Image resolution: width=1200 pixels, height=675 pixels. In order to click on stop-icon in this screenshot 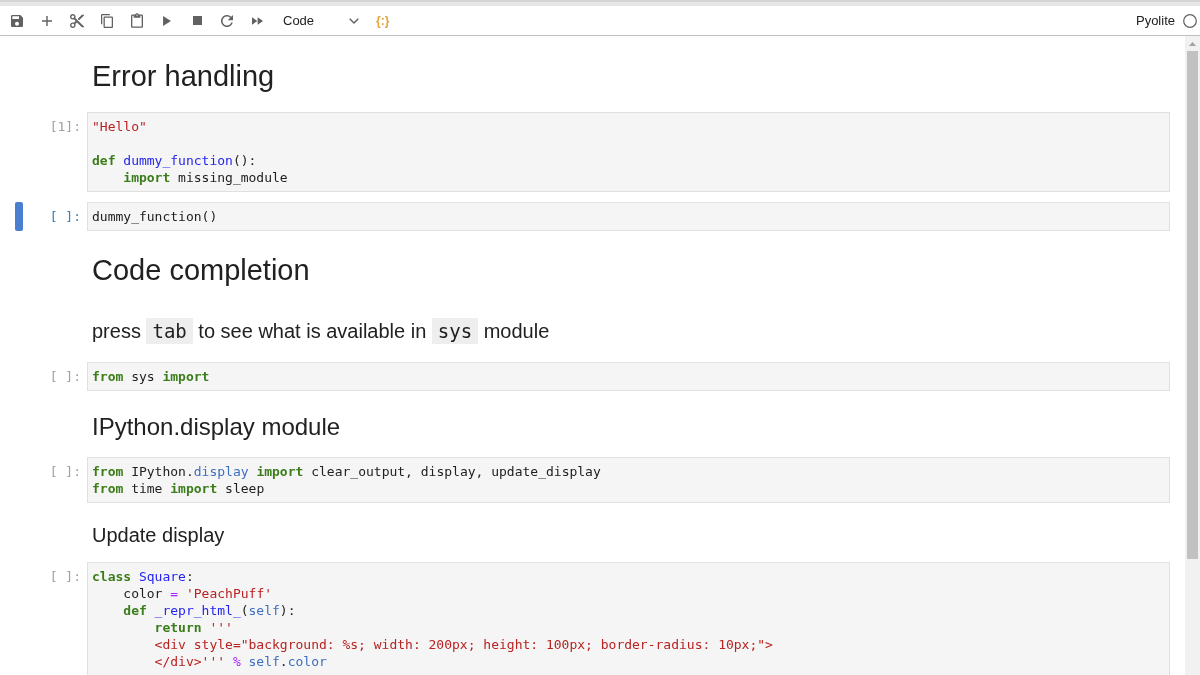, I will do `click(197, 20)`.